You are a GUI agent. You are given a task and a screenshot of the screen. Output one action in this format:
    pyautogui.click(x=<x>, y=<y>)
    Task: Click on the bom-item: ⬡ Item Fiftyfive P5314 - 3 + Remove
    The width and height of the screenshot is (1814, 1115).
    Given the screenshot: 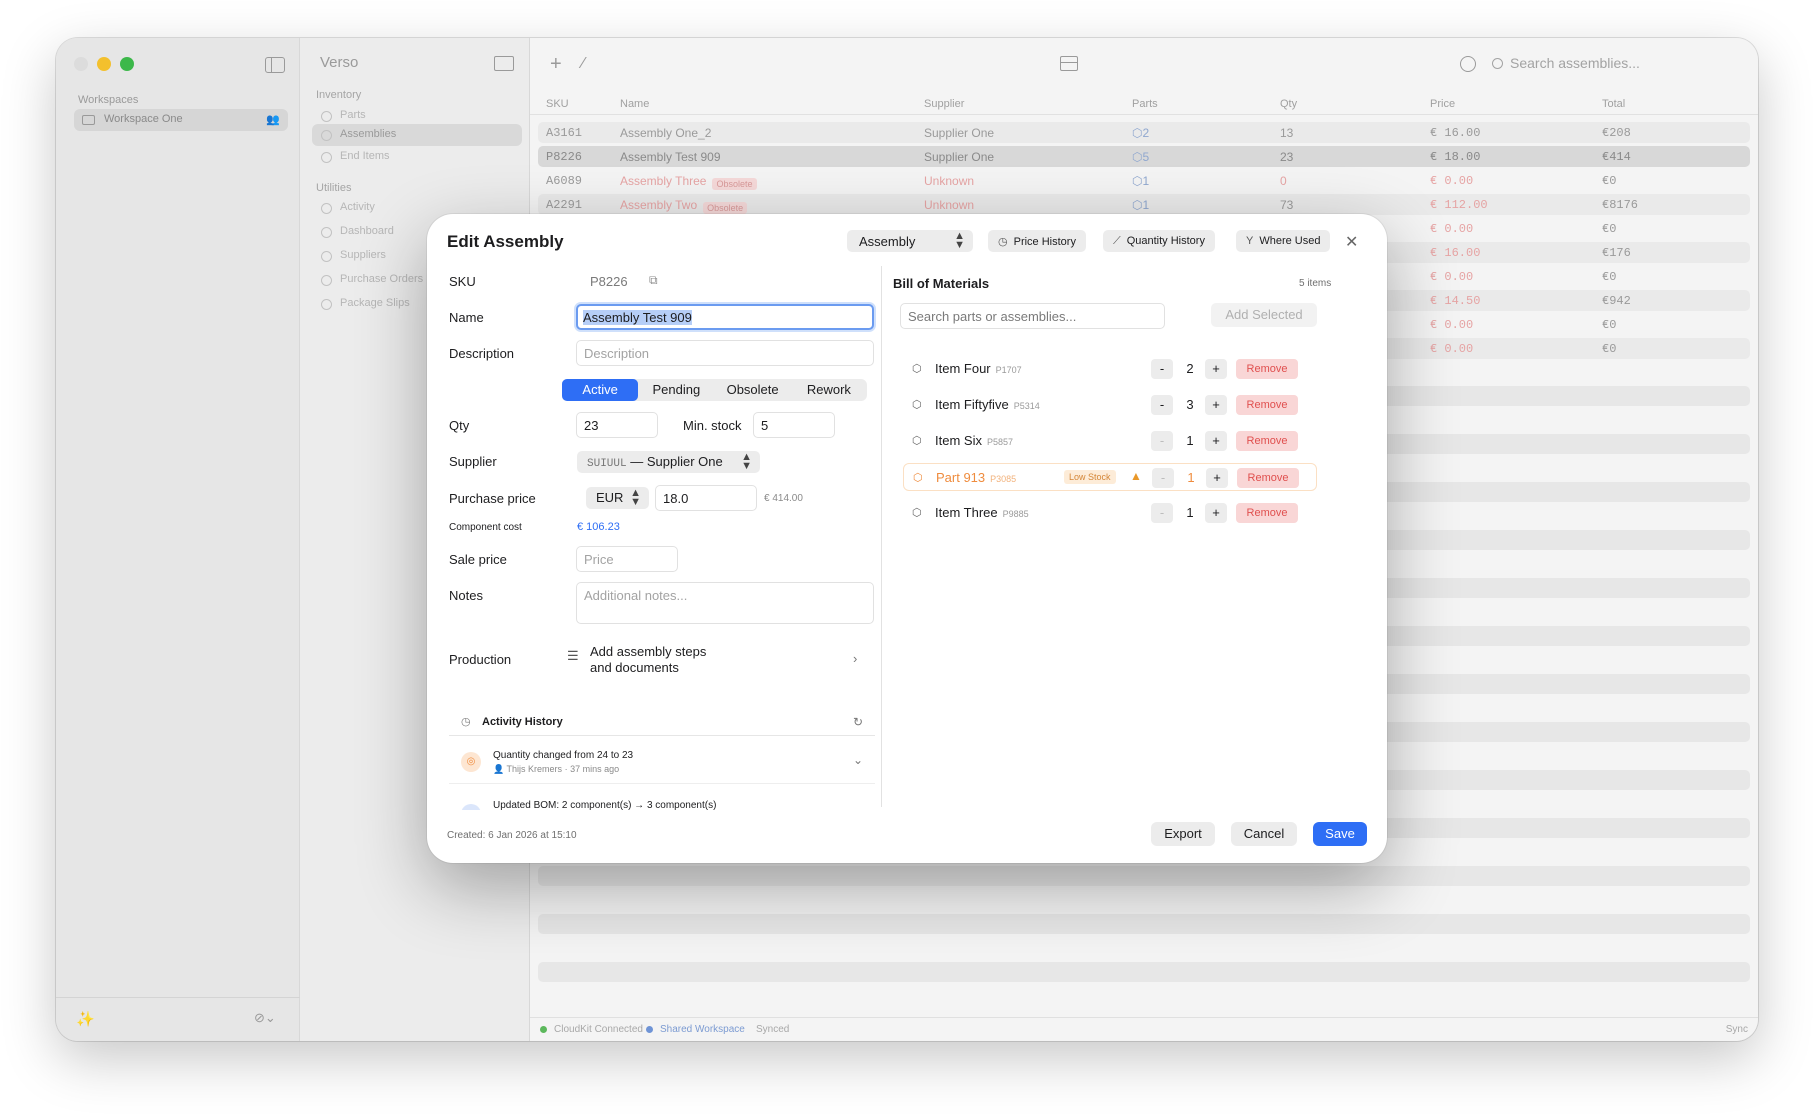 What is the action you would take?
    pyautogui.click(x=1110, y=405)
    